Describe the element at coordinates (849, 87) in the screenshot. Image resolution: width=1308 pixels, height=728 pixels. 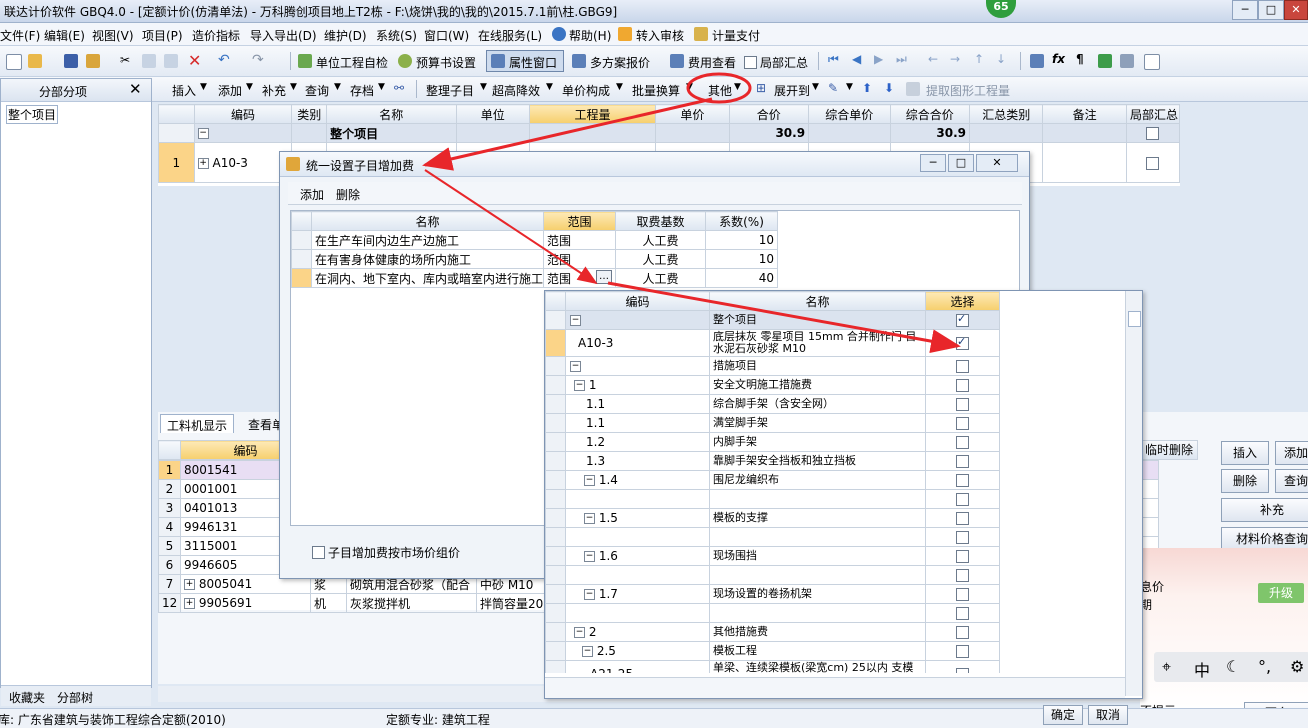
I see `paint-dropdown-icon: ▼` at that location.